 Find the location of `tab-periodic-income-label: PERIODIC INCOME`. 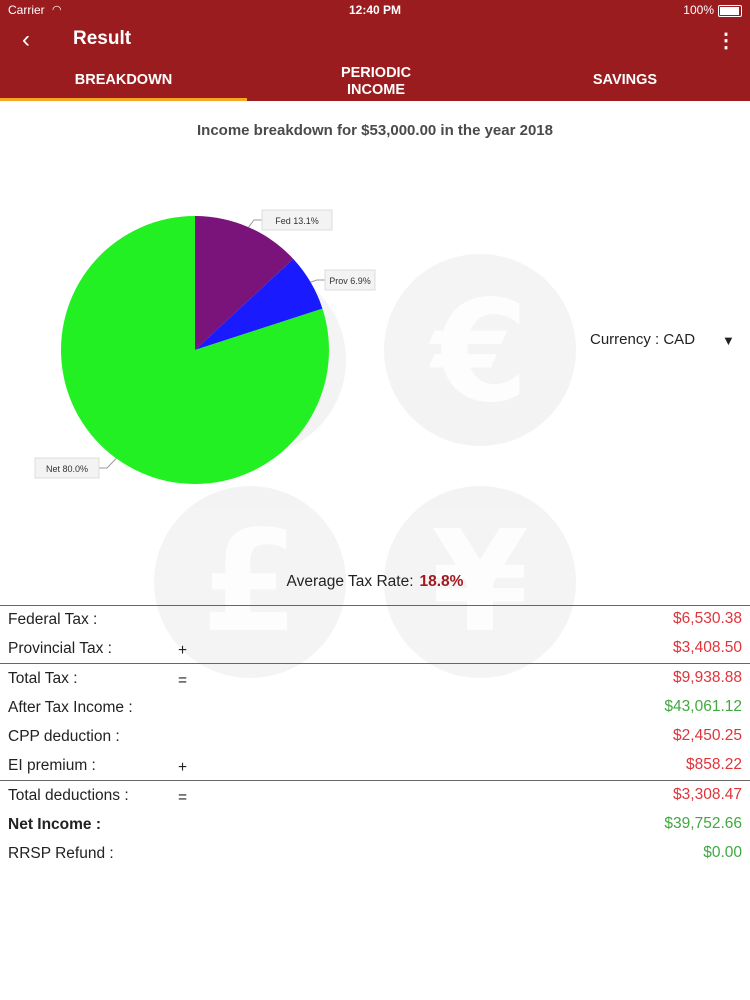

tab-periodic-income-label: PERIODIC INCOME is located at coordinates (376, 81).